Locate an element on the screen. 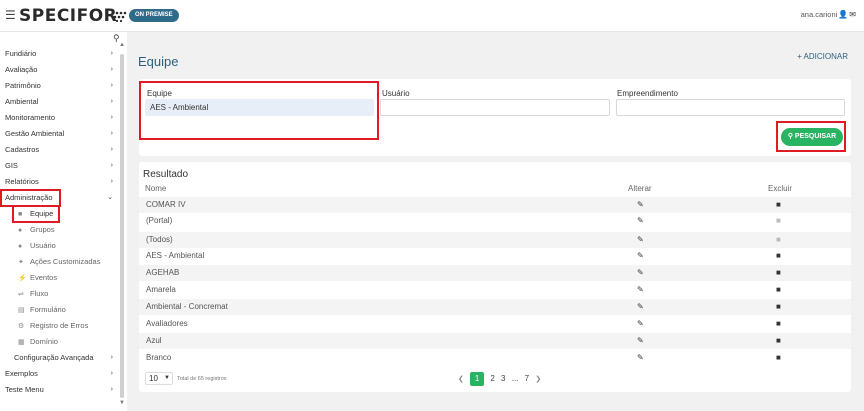  submenu-item-grupos: ● Grupos is located at coordinates (36, 230).